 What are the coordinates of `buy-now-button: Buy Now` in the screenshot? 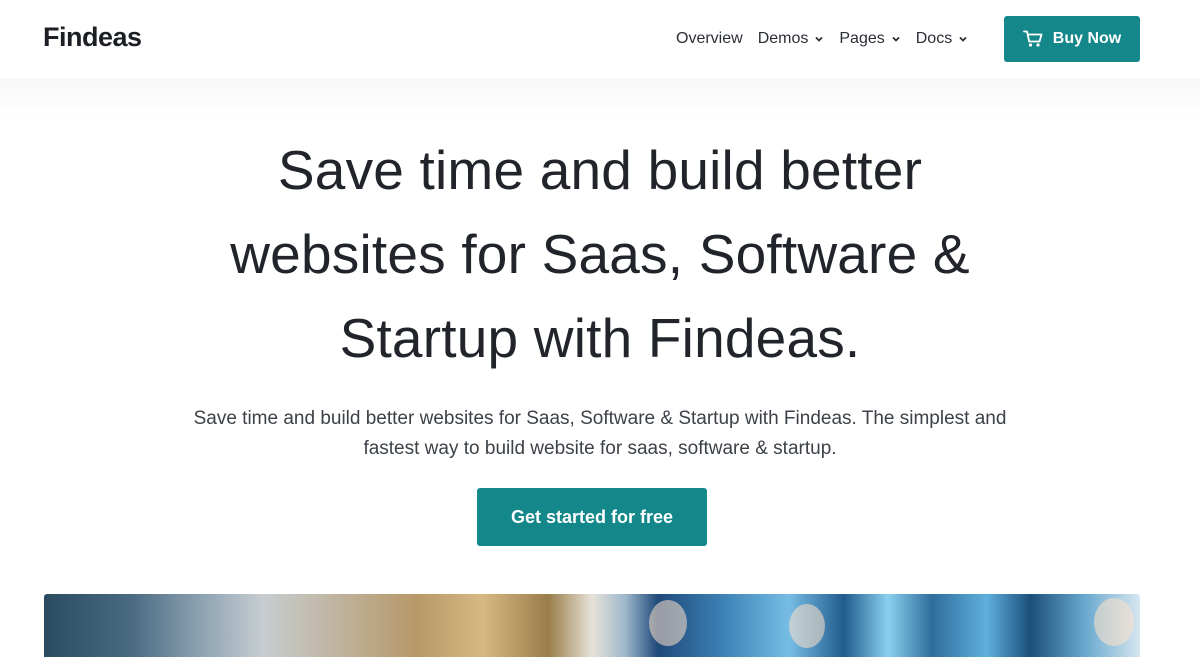 It's located at (1072, 39).